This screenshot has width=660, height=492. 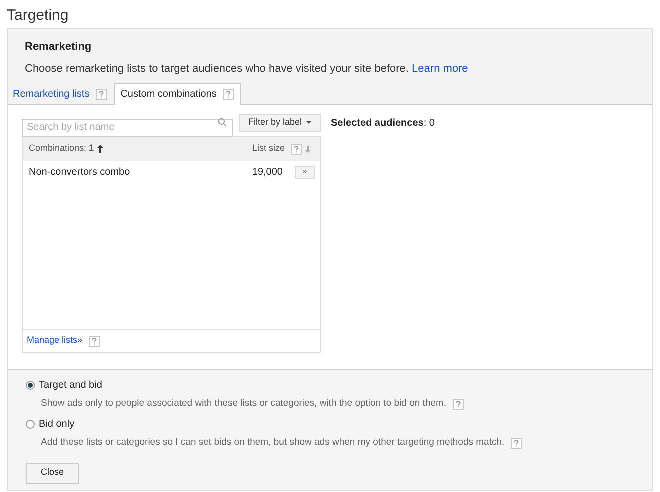 I want to click on option-label: Target and bid, so click(x=70, y=385).